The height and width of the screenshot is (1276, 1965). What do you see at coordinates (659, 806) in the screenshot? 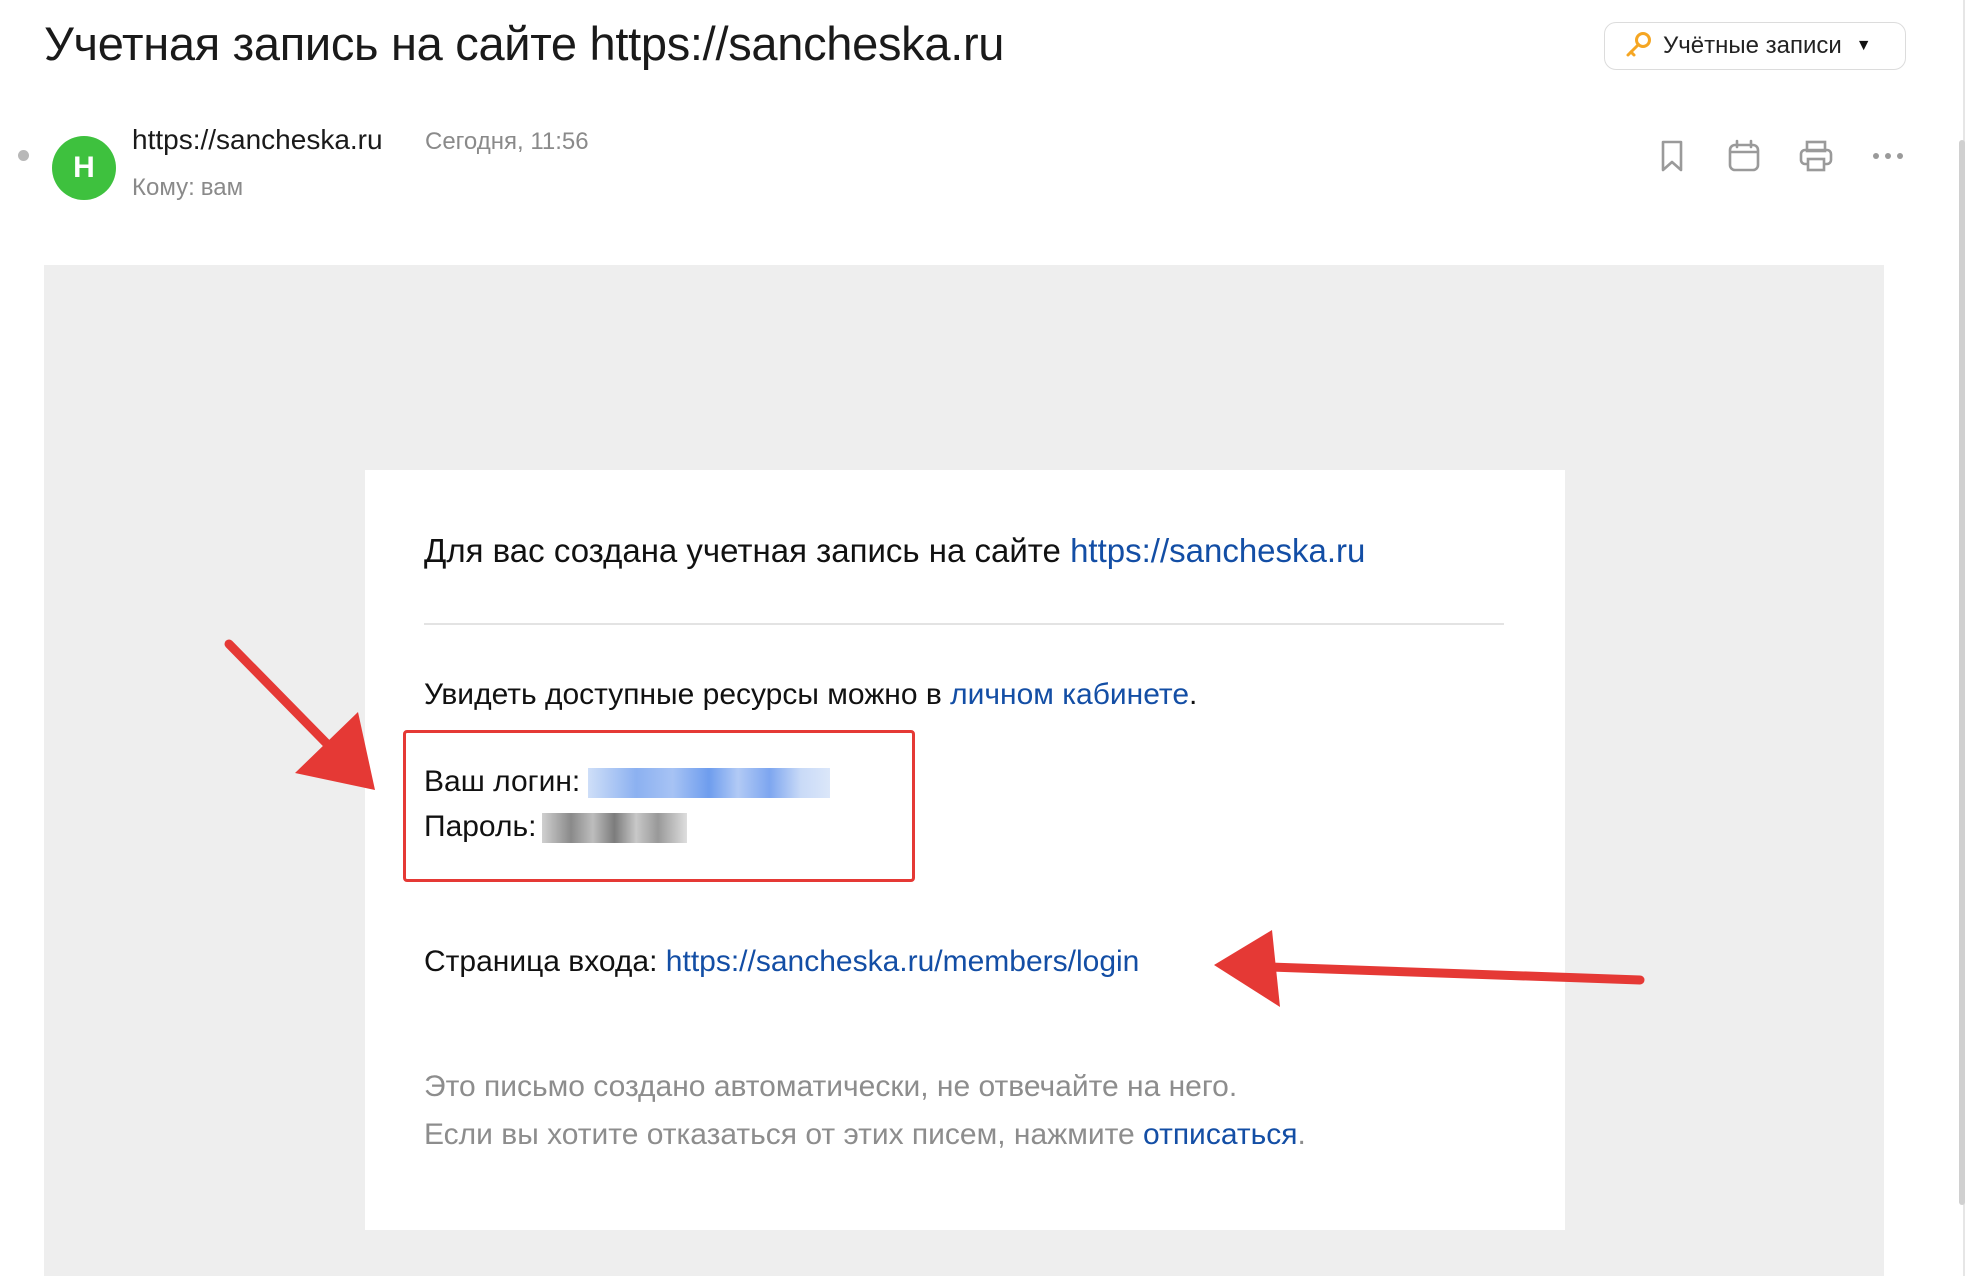
I see `credentials-highlight-box` at bounding box center [659, 806].